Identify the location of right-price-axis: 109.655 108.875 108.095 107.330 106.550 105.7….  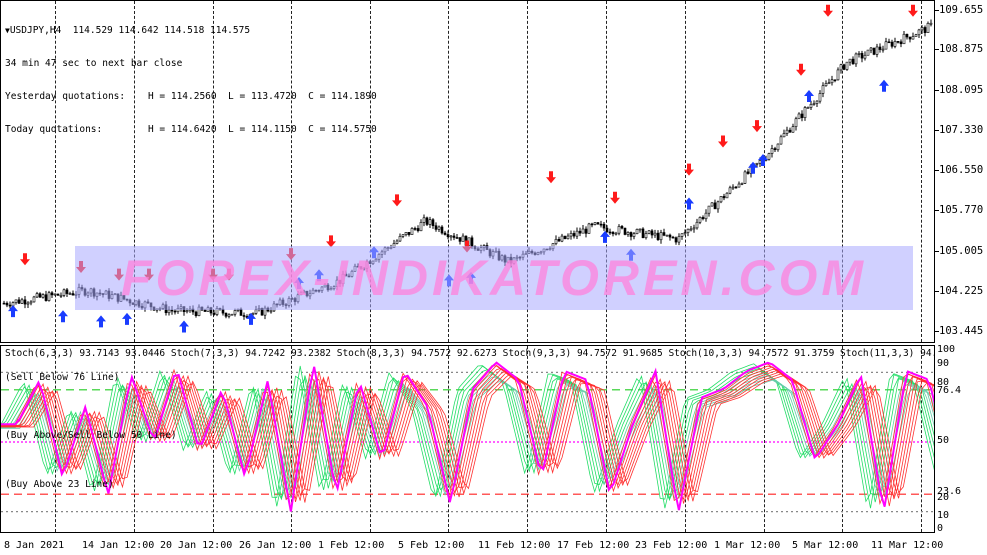
(961, 277).